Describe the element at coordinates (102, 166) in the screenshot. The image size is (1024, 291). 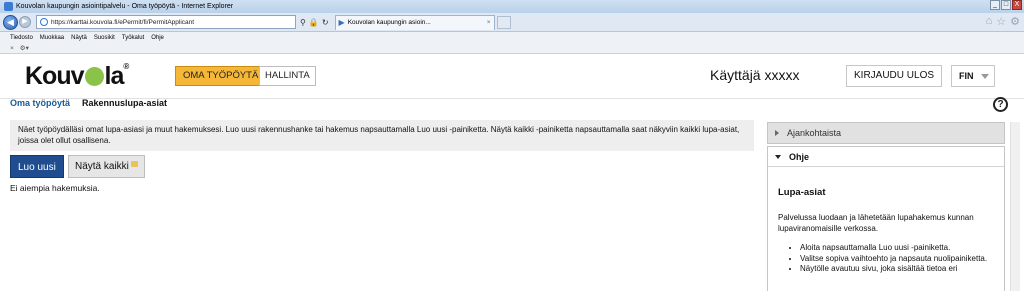
I see `show-all-label: Näytä kaikki` at that location.